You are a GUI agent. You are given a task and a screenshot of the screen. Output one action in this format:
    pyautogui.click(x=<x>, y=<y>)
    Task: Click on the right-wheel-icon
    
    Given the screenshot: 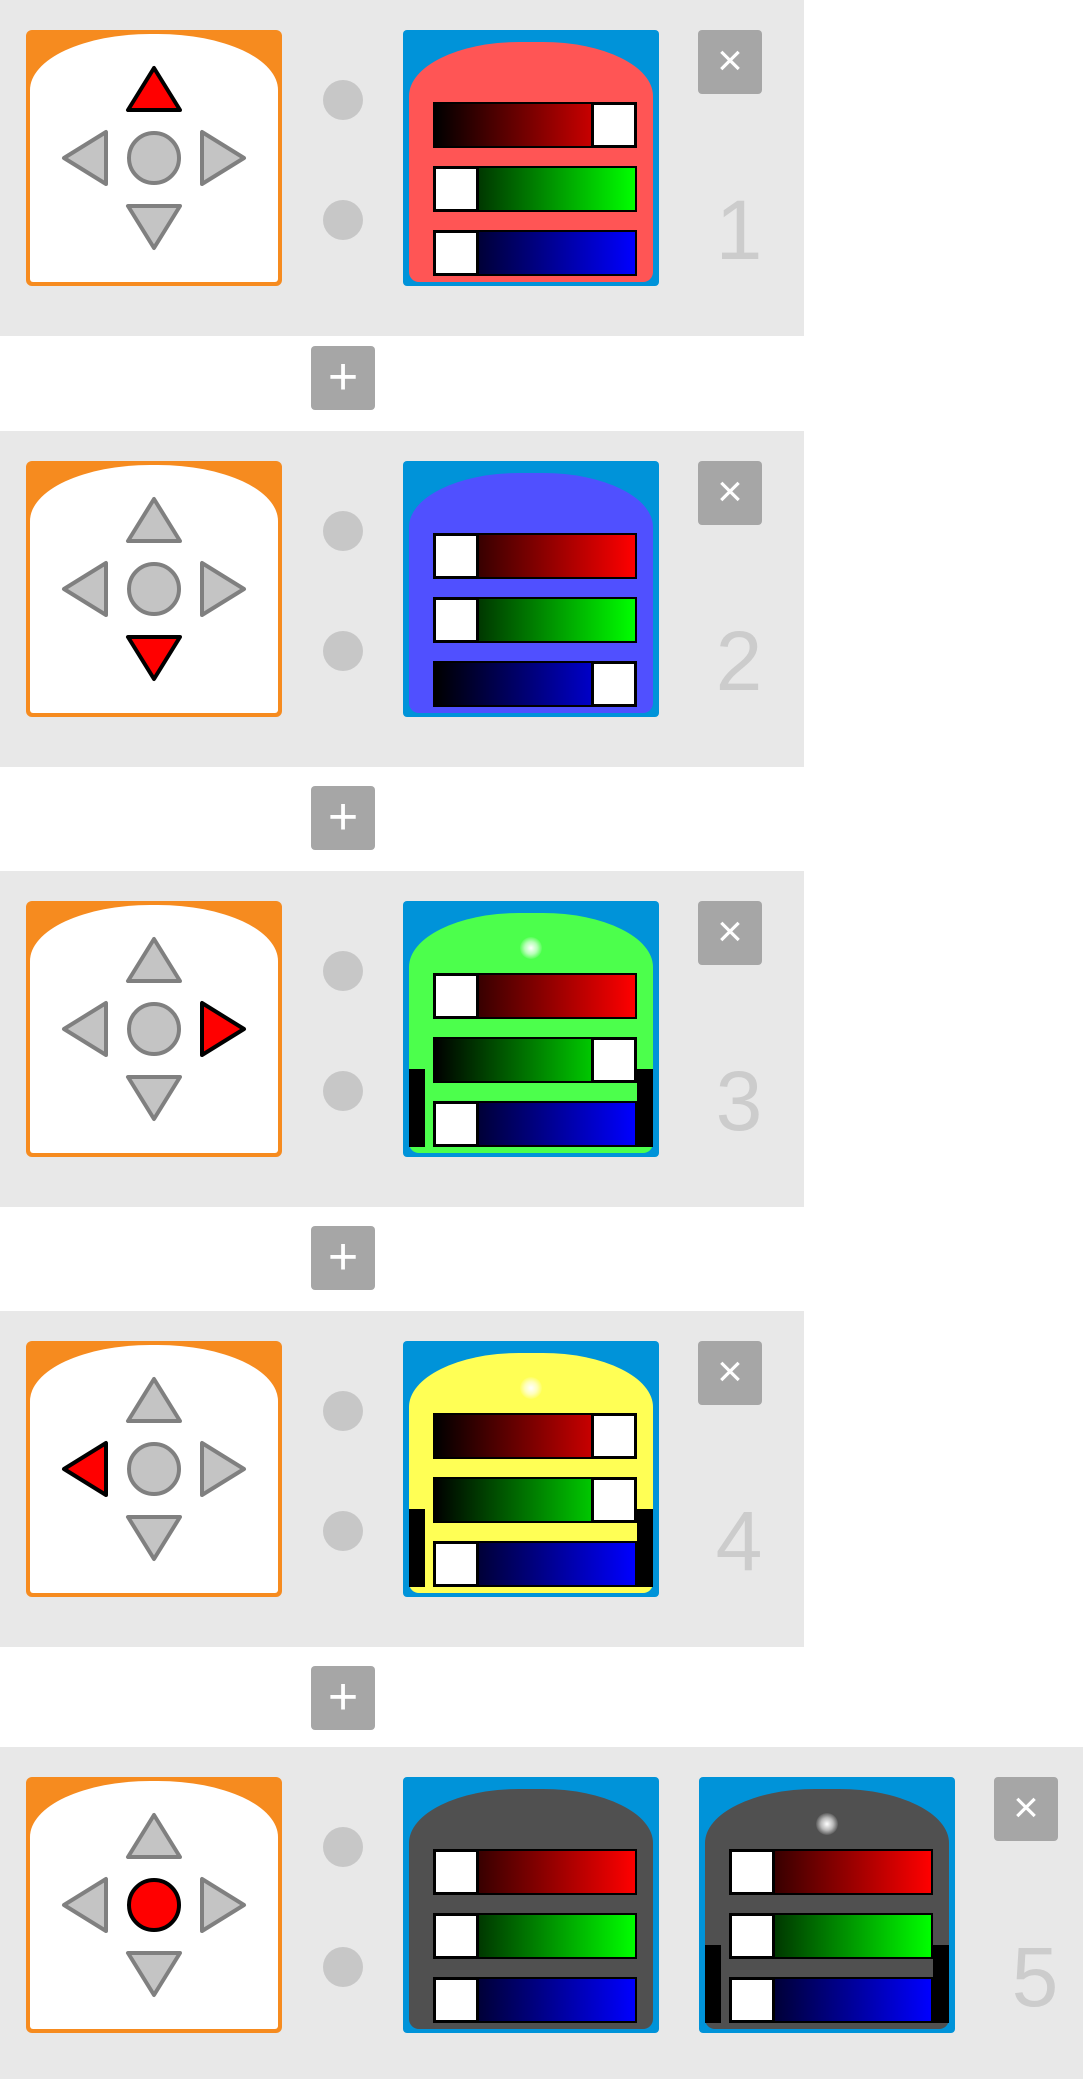 What is the action you would take?
    pyautogui.click(x=645, y=1108)
    